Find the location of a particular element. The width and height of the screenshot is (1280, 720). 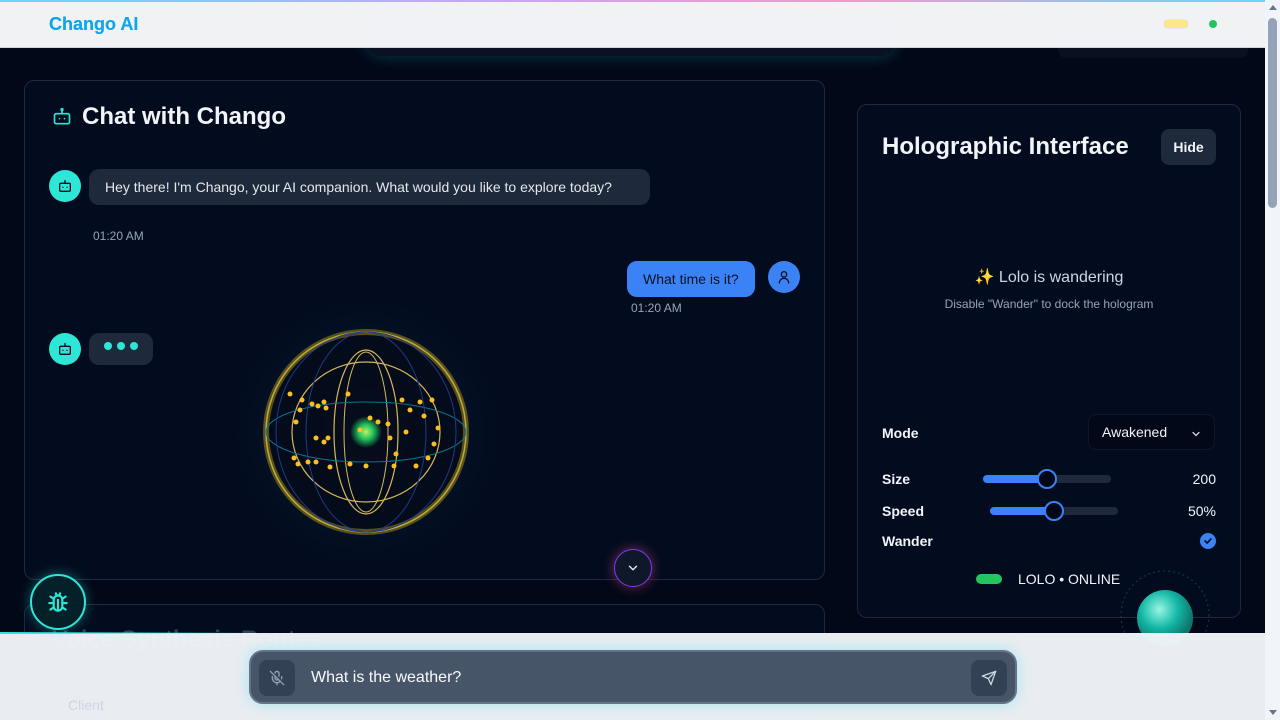

online-indicator is located at coordinates (989, 579).